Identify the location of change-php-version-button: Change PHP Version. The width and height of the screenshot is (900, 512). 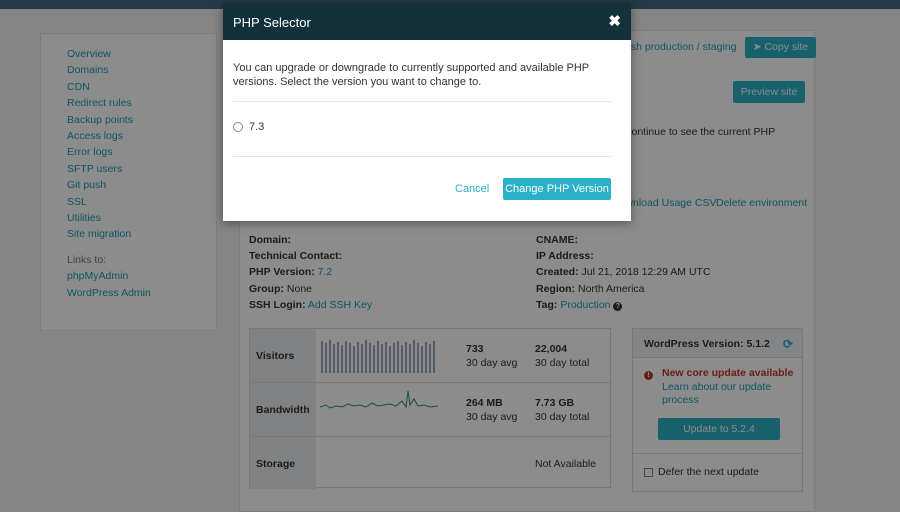
(557, 189).